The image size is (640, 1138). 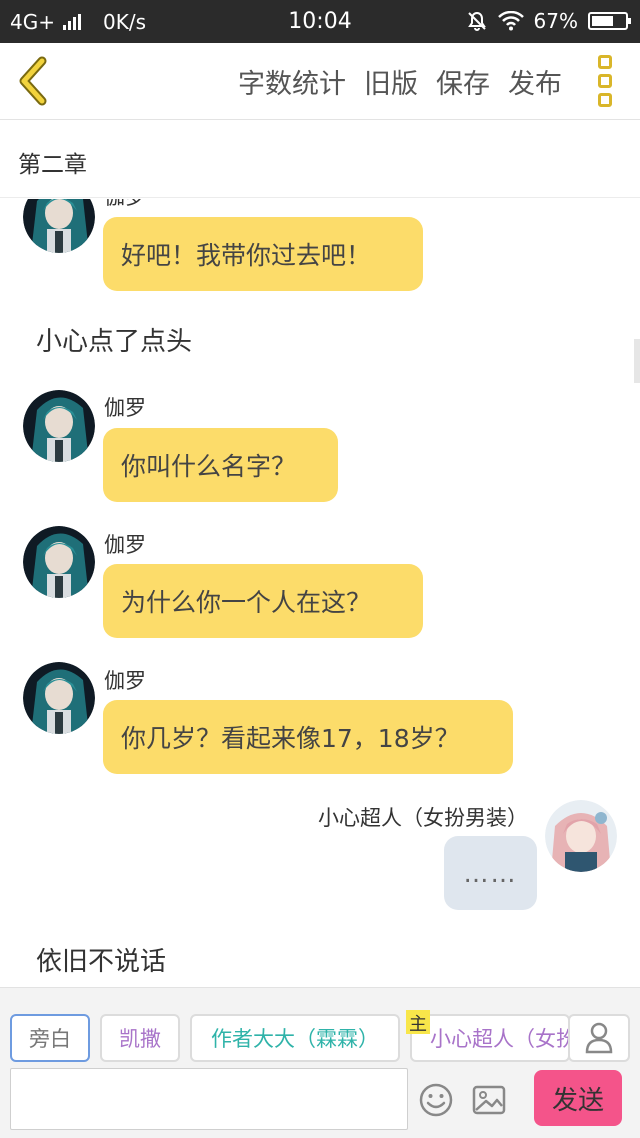 I want to click on role-chip-narrator: 旁白, so click(x=50, y=1038).